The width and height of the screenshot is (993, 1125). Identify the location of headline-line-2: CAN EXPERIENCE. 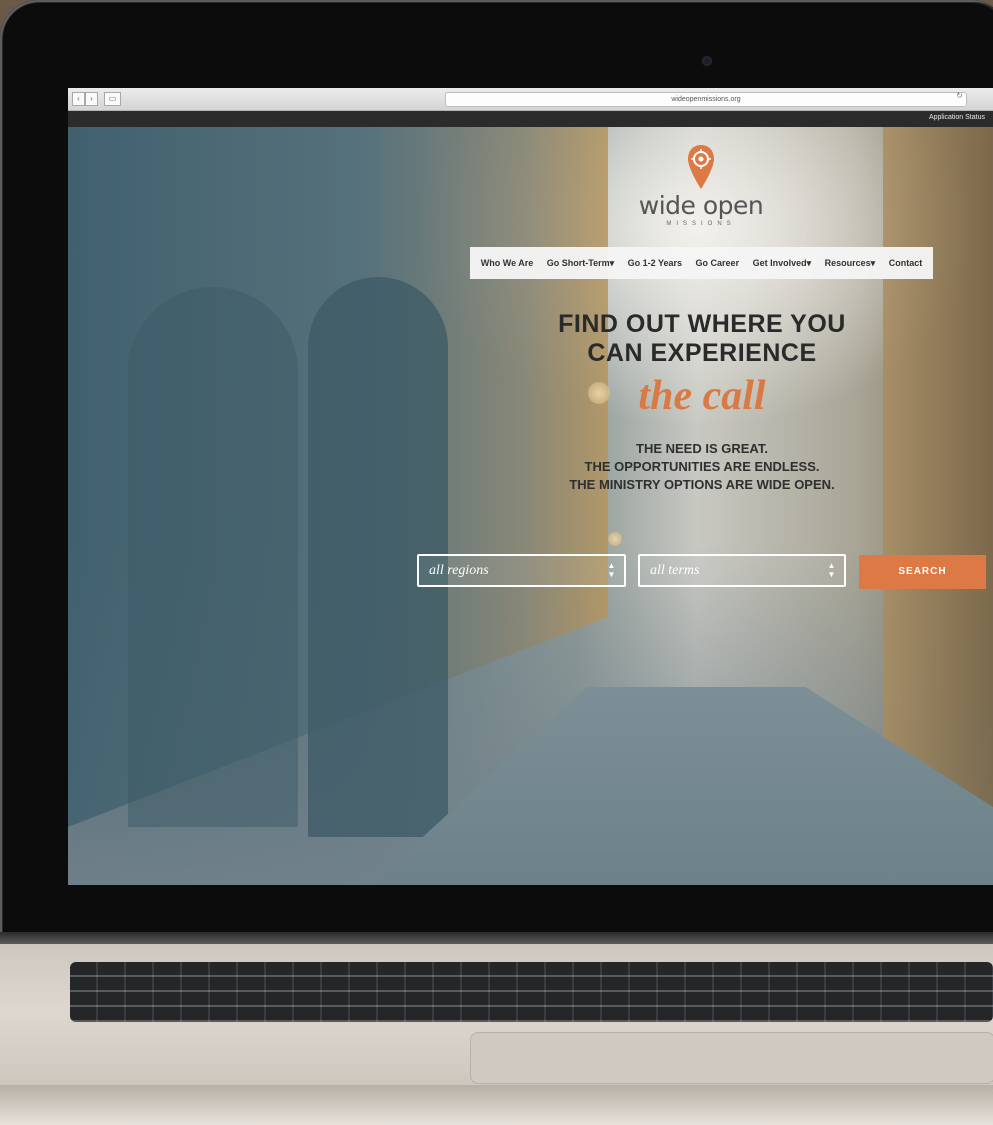
(702, 353).